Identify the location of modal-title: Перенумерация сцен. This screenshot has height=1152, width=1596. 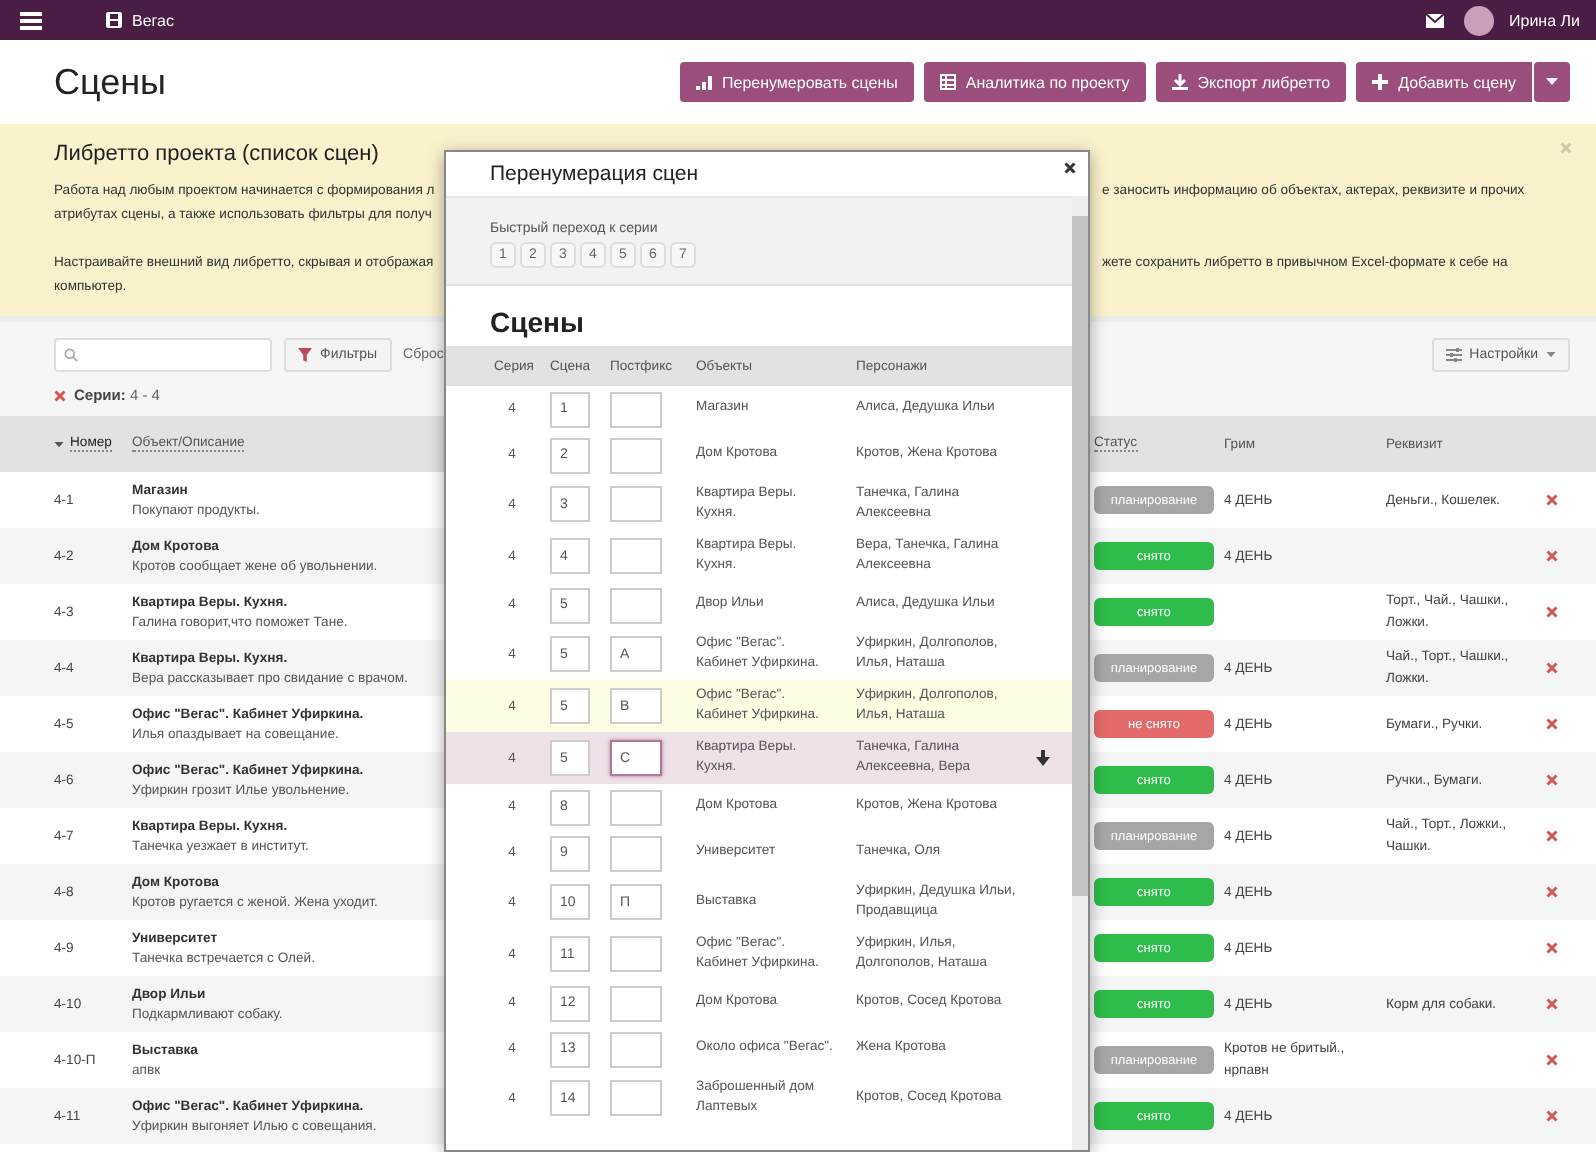
(594, 174).